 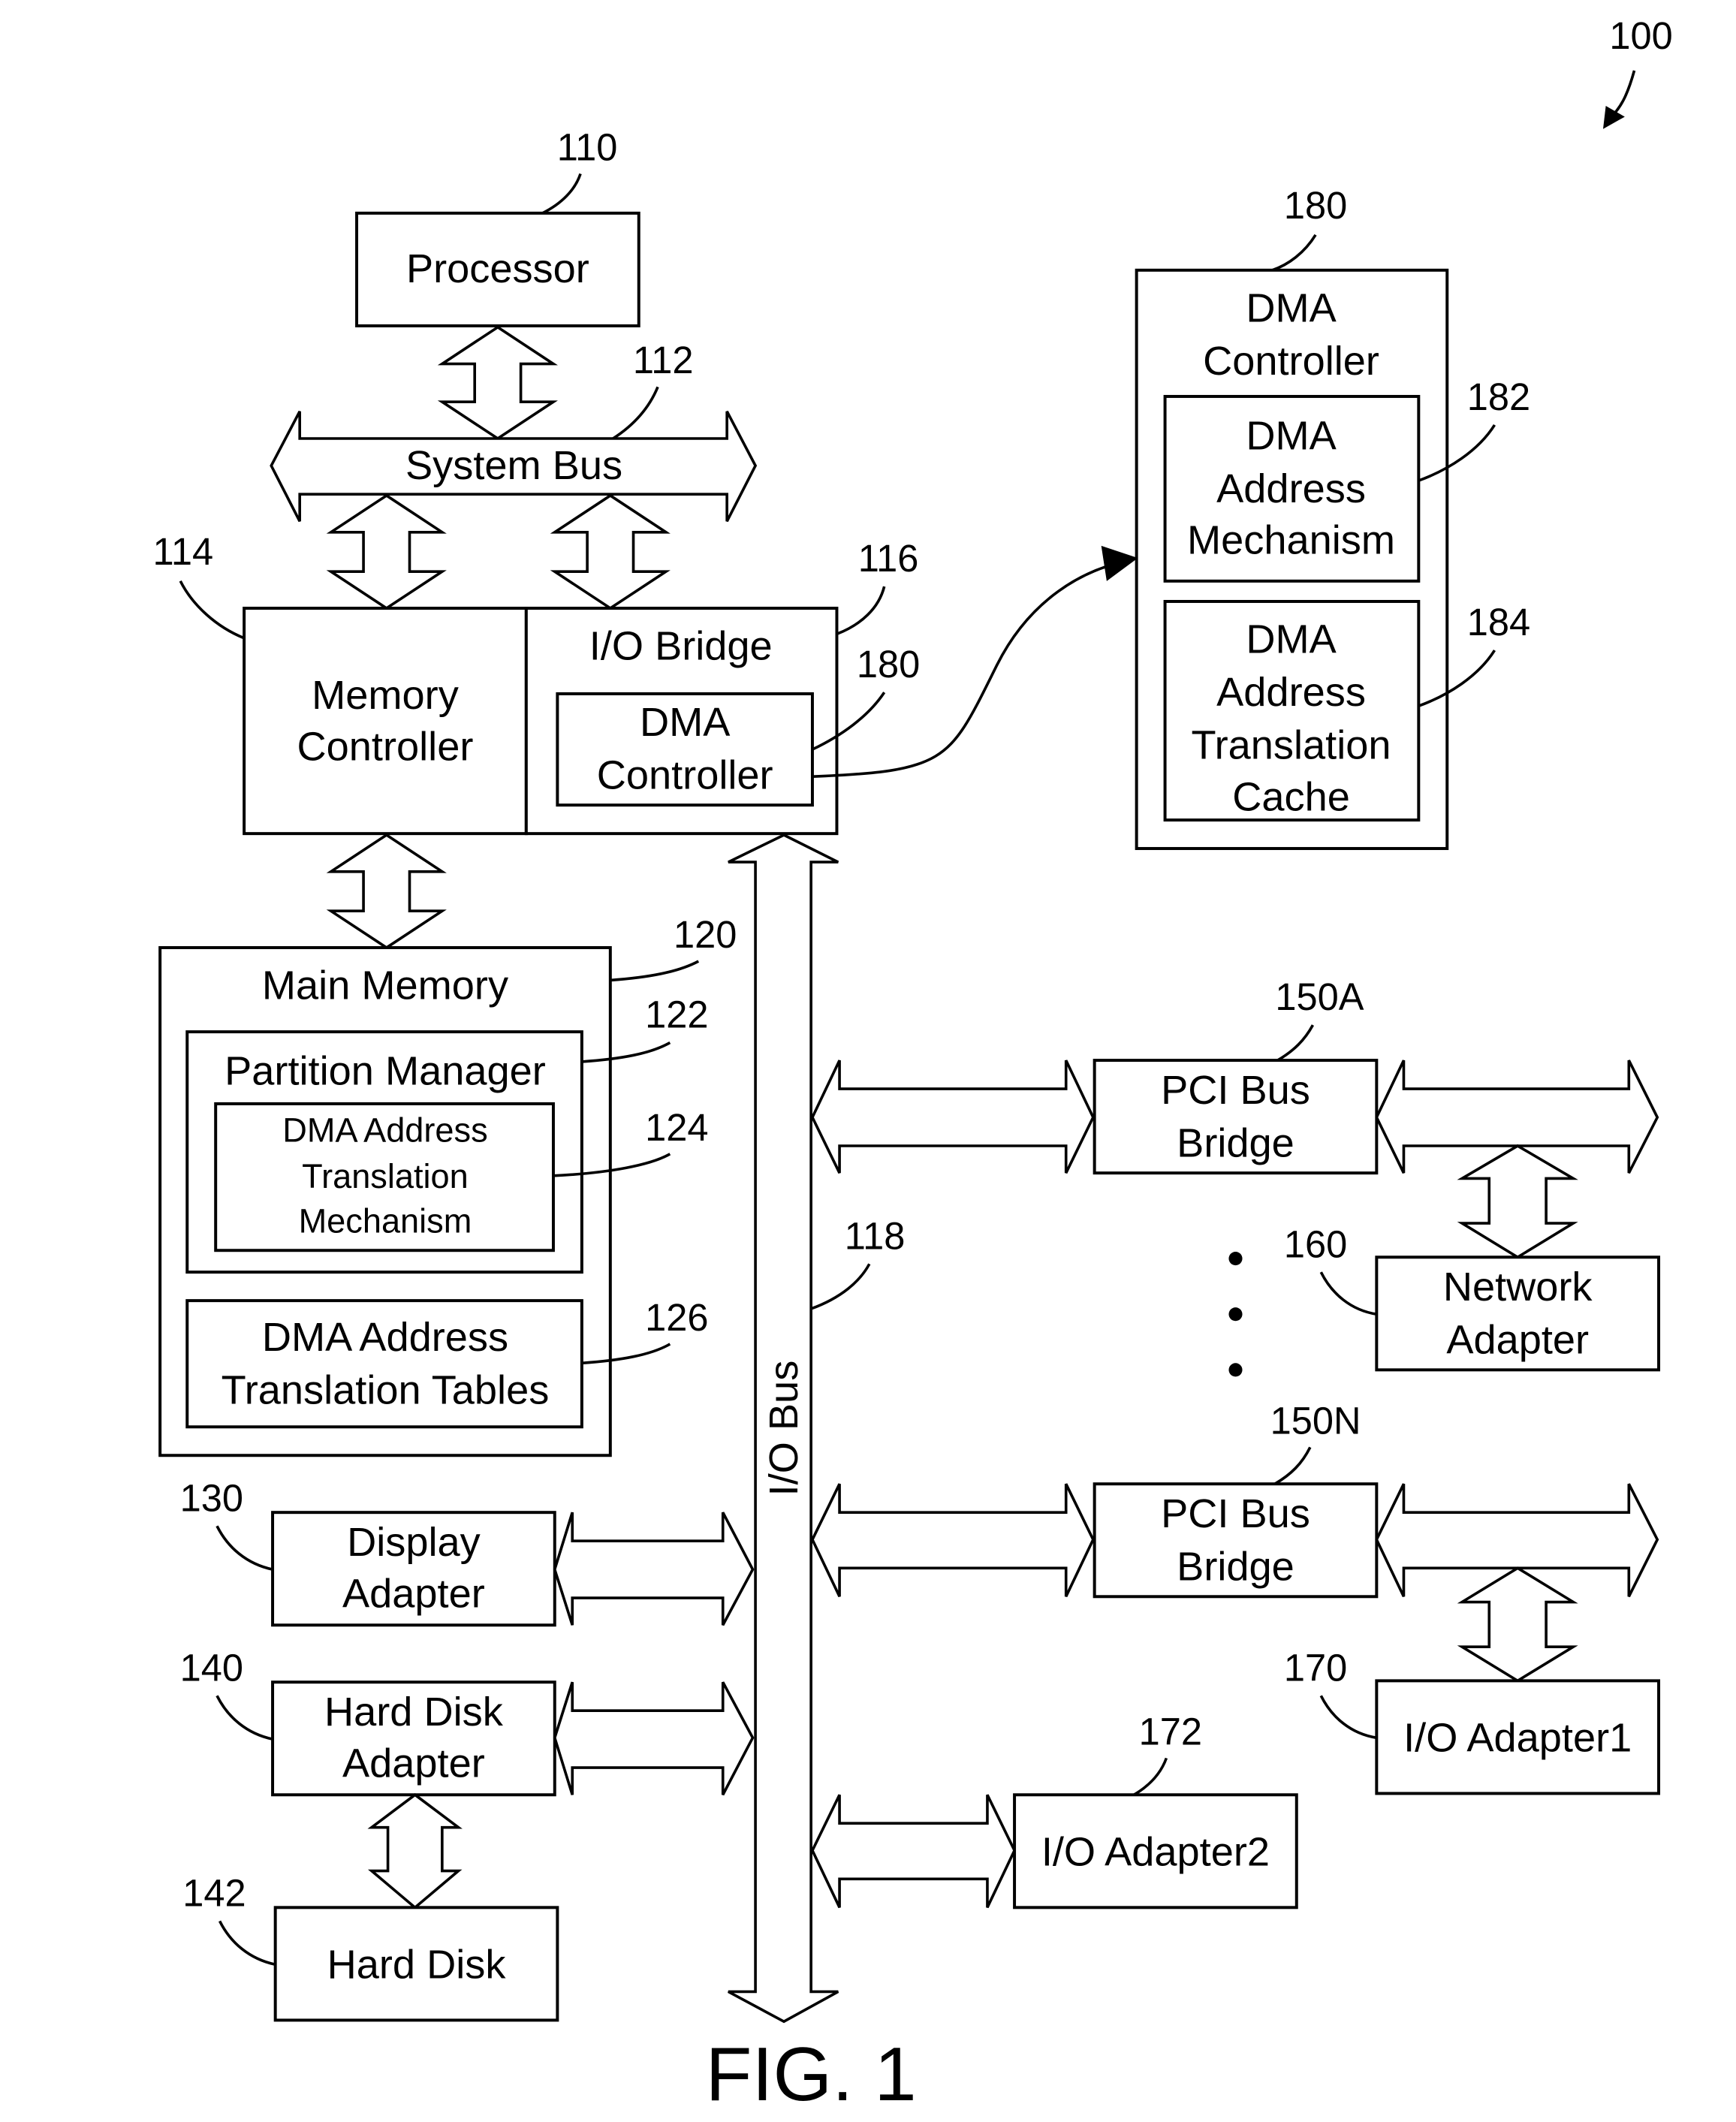 What do you see at coordinates (913, 1851) in the screenshot?
I see `iobus-ioadapter2-arrow` at bounding box center [913, 1851].